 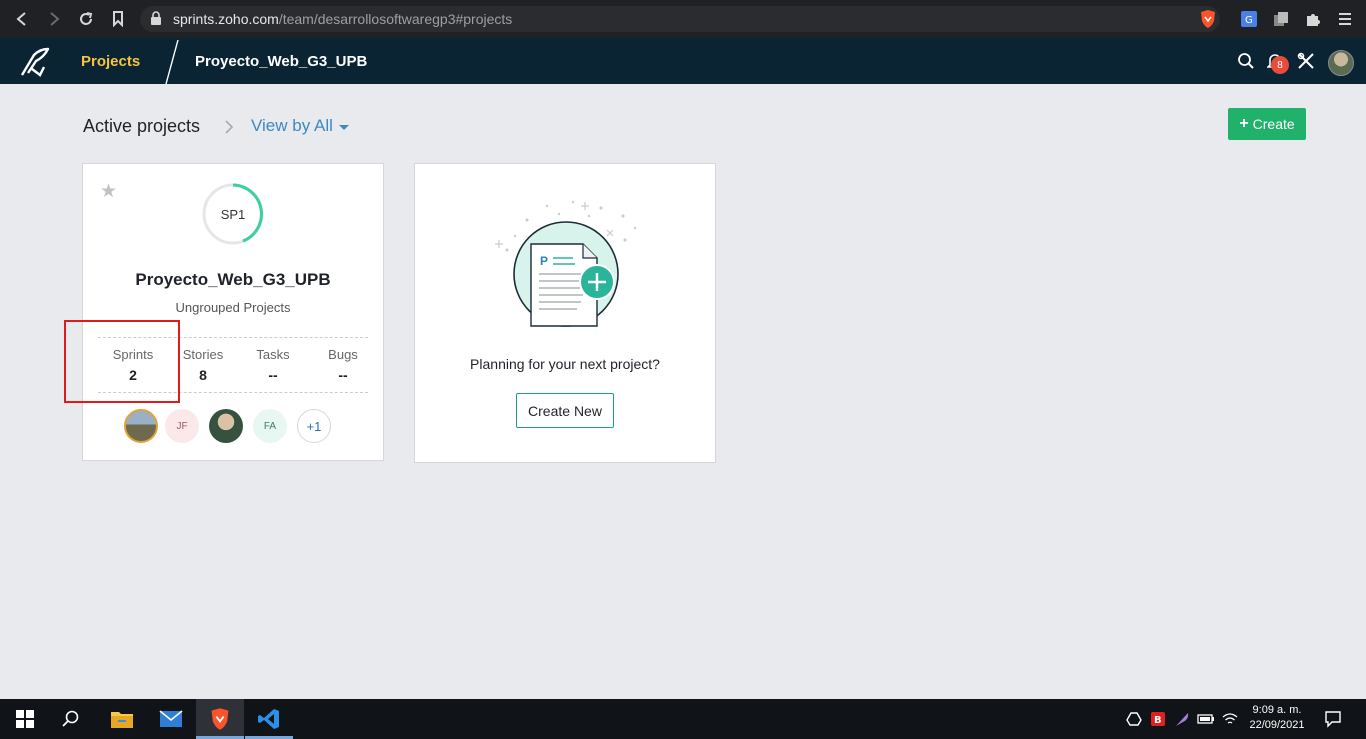 I want to click on user-avatar, so click(x=1341, y=63).